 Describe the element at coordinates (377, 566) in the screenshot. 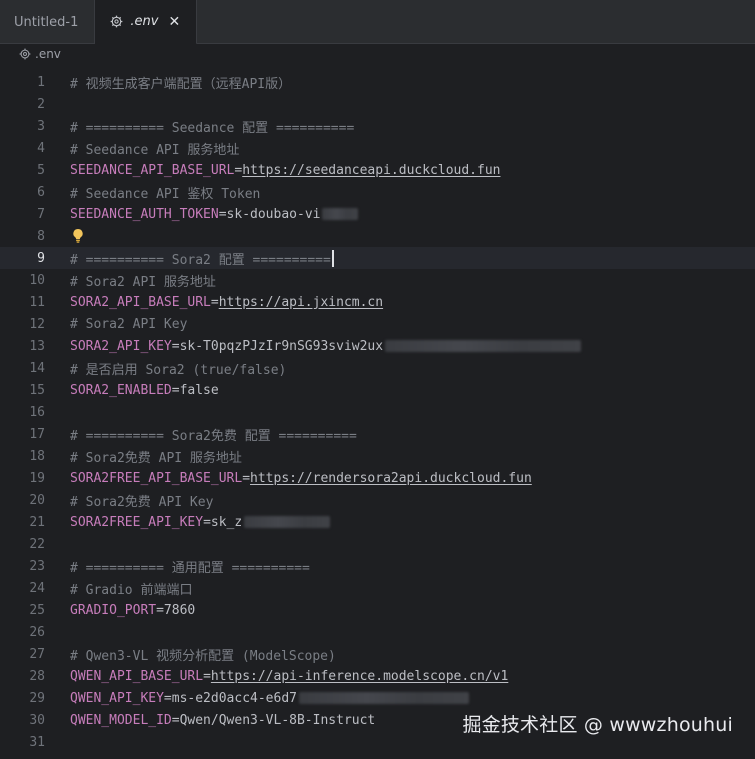

I see `code-line: 23 # ========== 通用配置 ==========` at that location.